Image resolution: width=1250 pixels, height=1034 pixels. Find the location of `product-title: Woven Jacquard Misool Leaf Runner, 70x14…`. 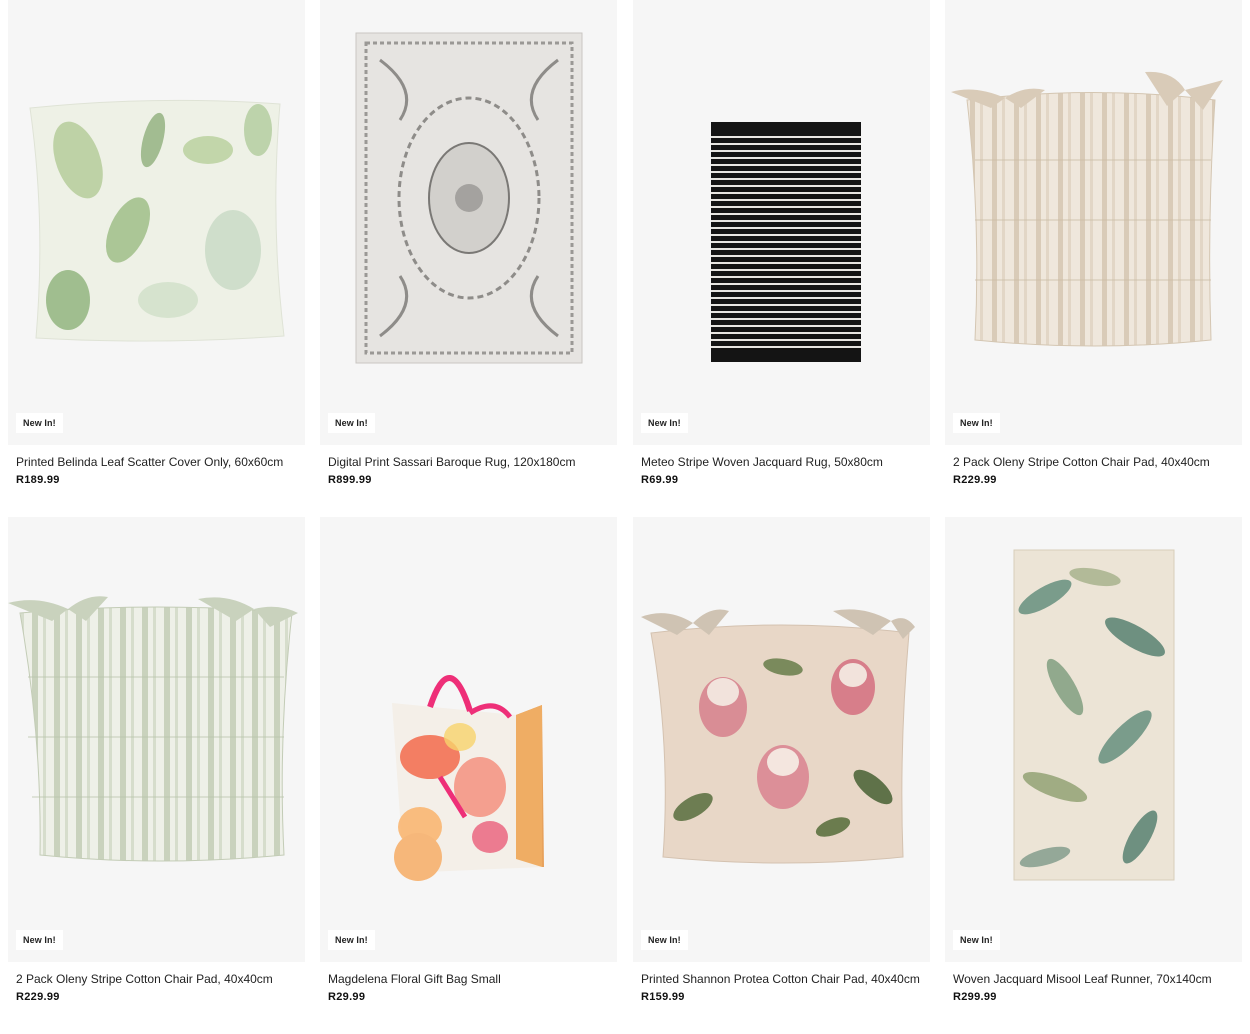

product-title: Woven Jacquard Misool Leaf Runner, 70x14… is located at coordinates (1097, 979).